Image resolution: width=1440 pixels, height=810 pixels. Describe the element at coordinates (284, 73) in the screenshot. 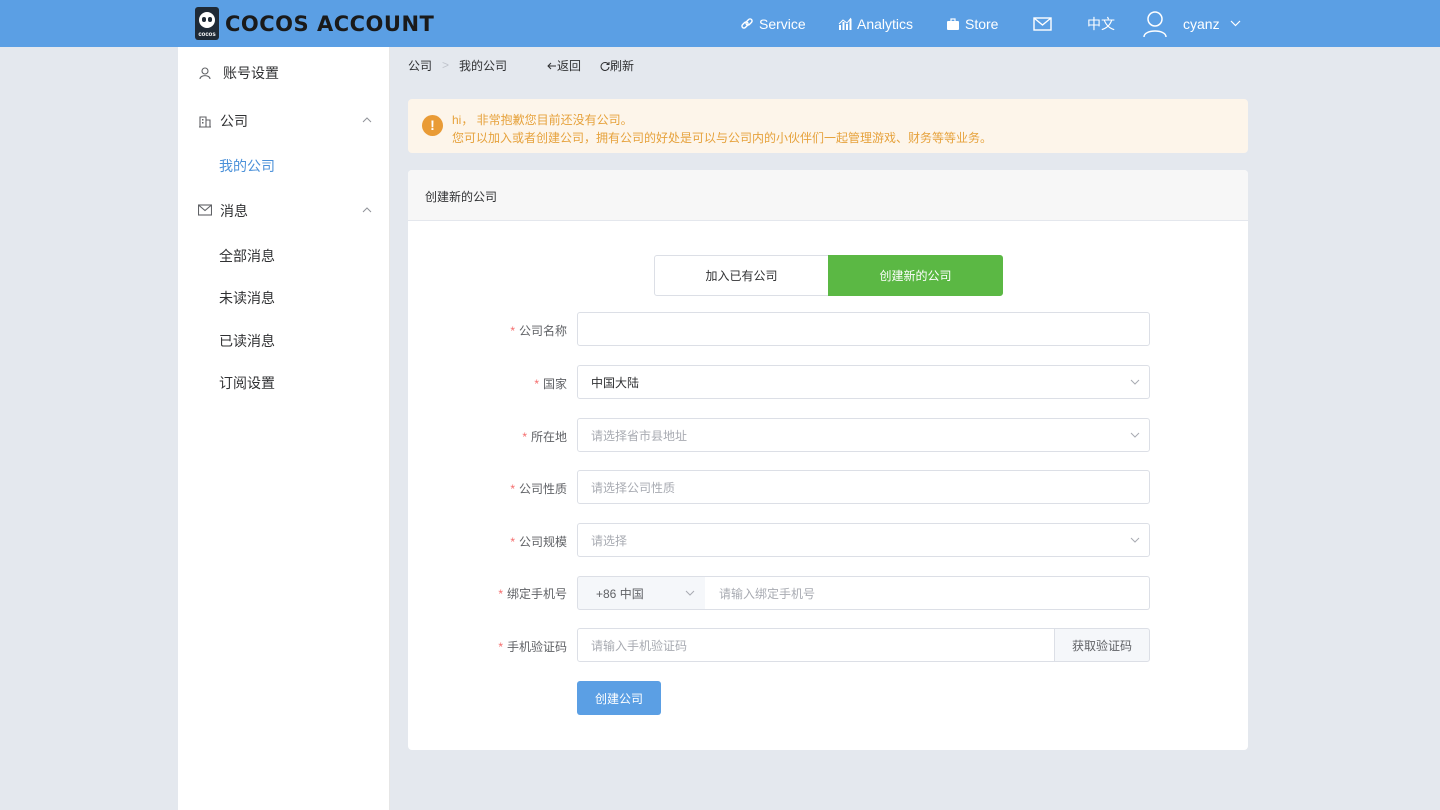

I see `sidebar-item-account-settings: 账号设置` at that location.